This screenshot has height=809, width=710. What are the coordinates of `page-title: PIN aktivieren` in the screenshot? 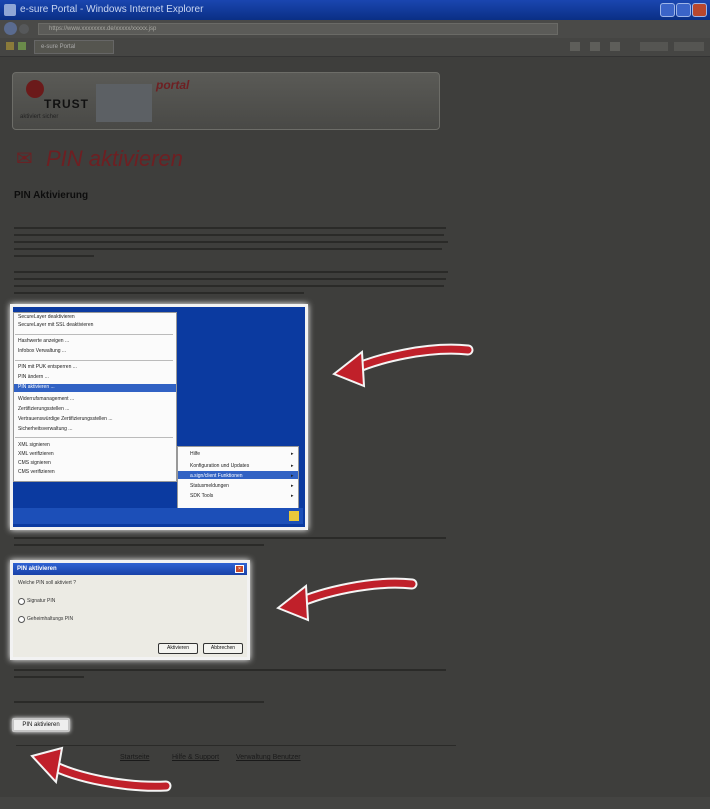 It's located at (114, 158).